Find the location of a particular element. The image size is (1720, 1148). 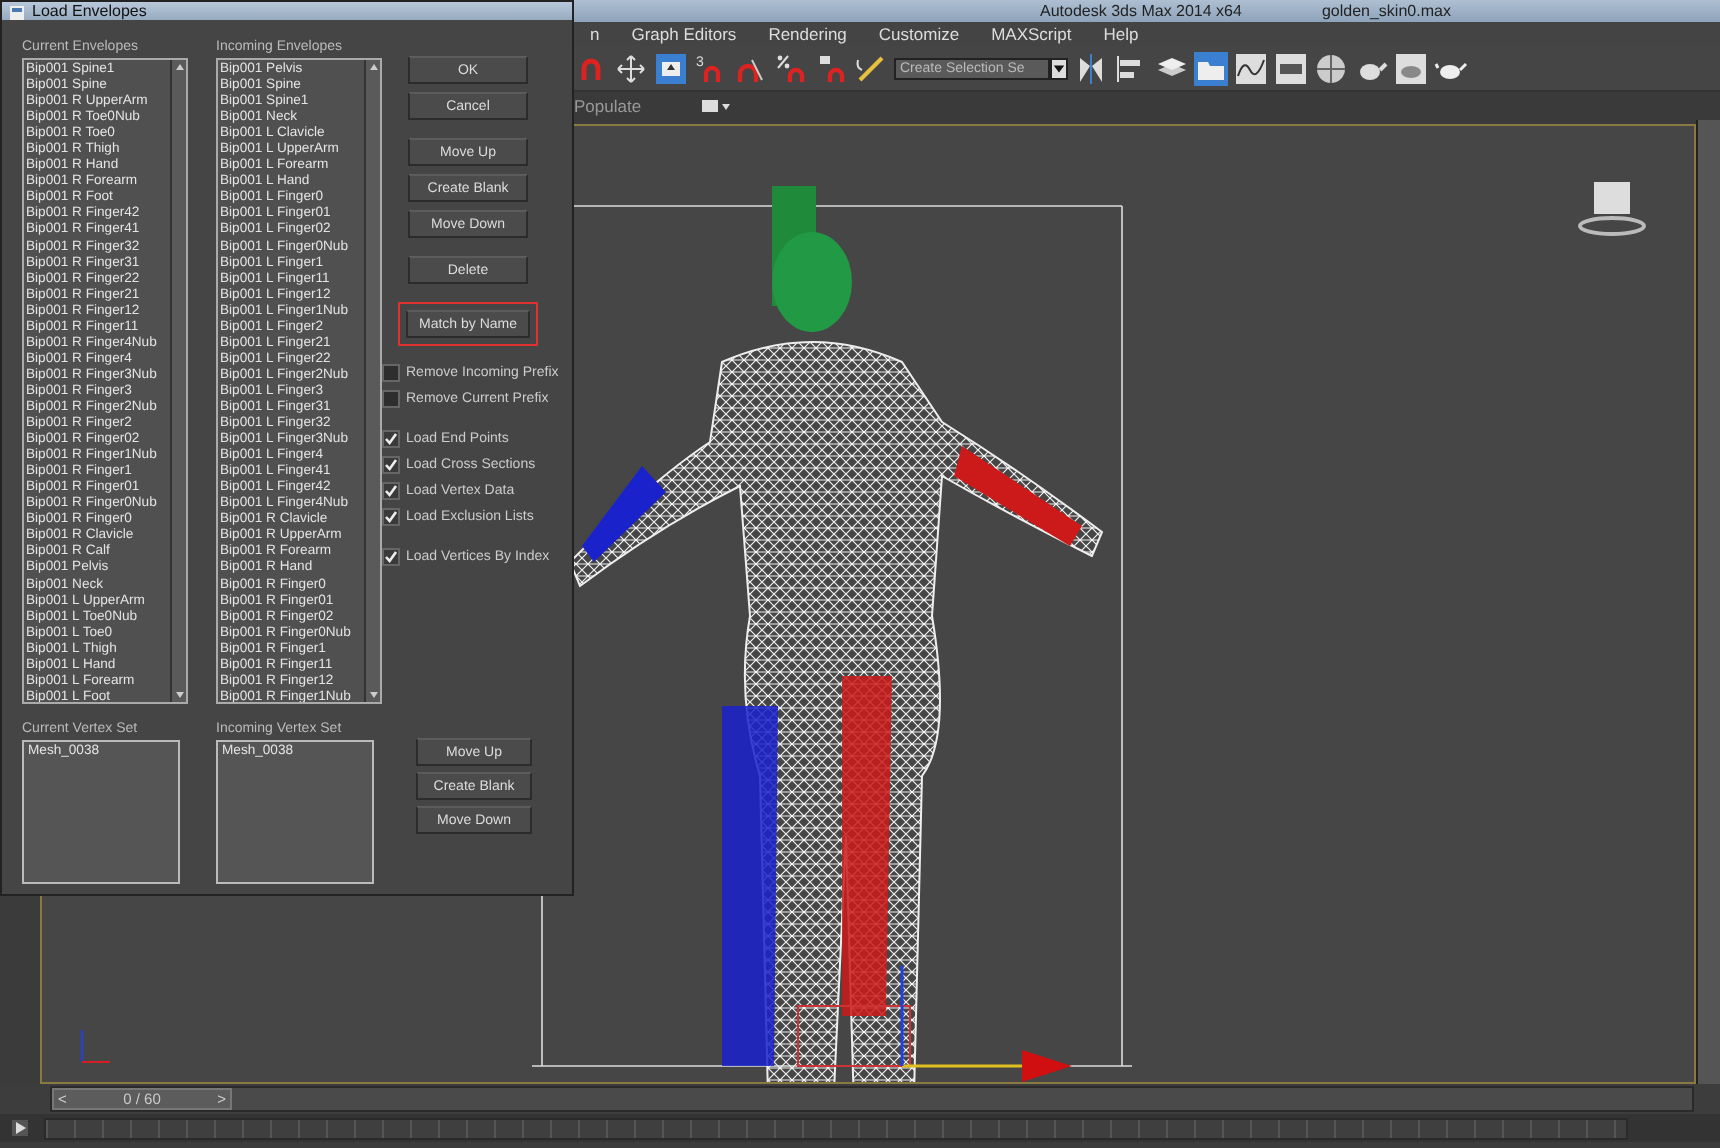

graph-icon is located at coordinates (1251, 68).